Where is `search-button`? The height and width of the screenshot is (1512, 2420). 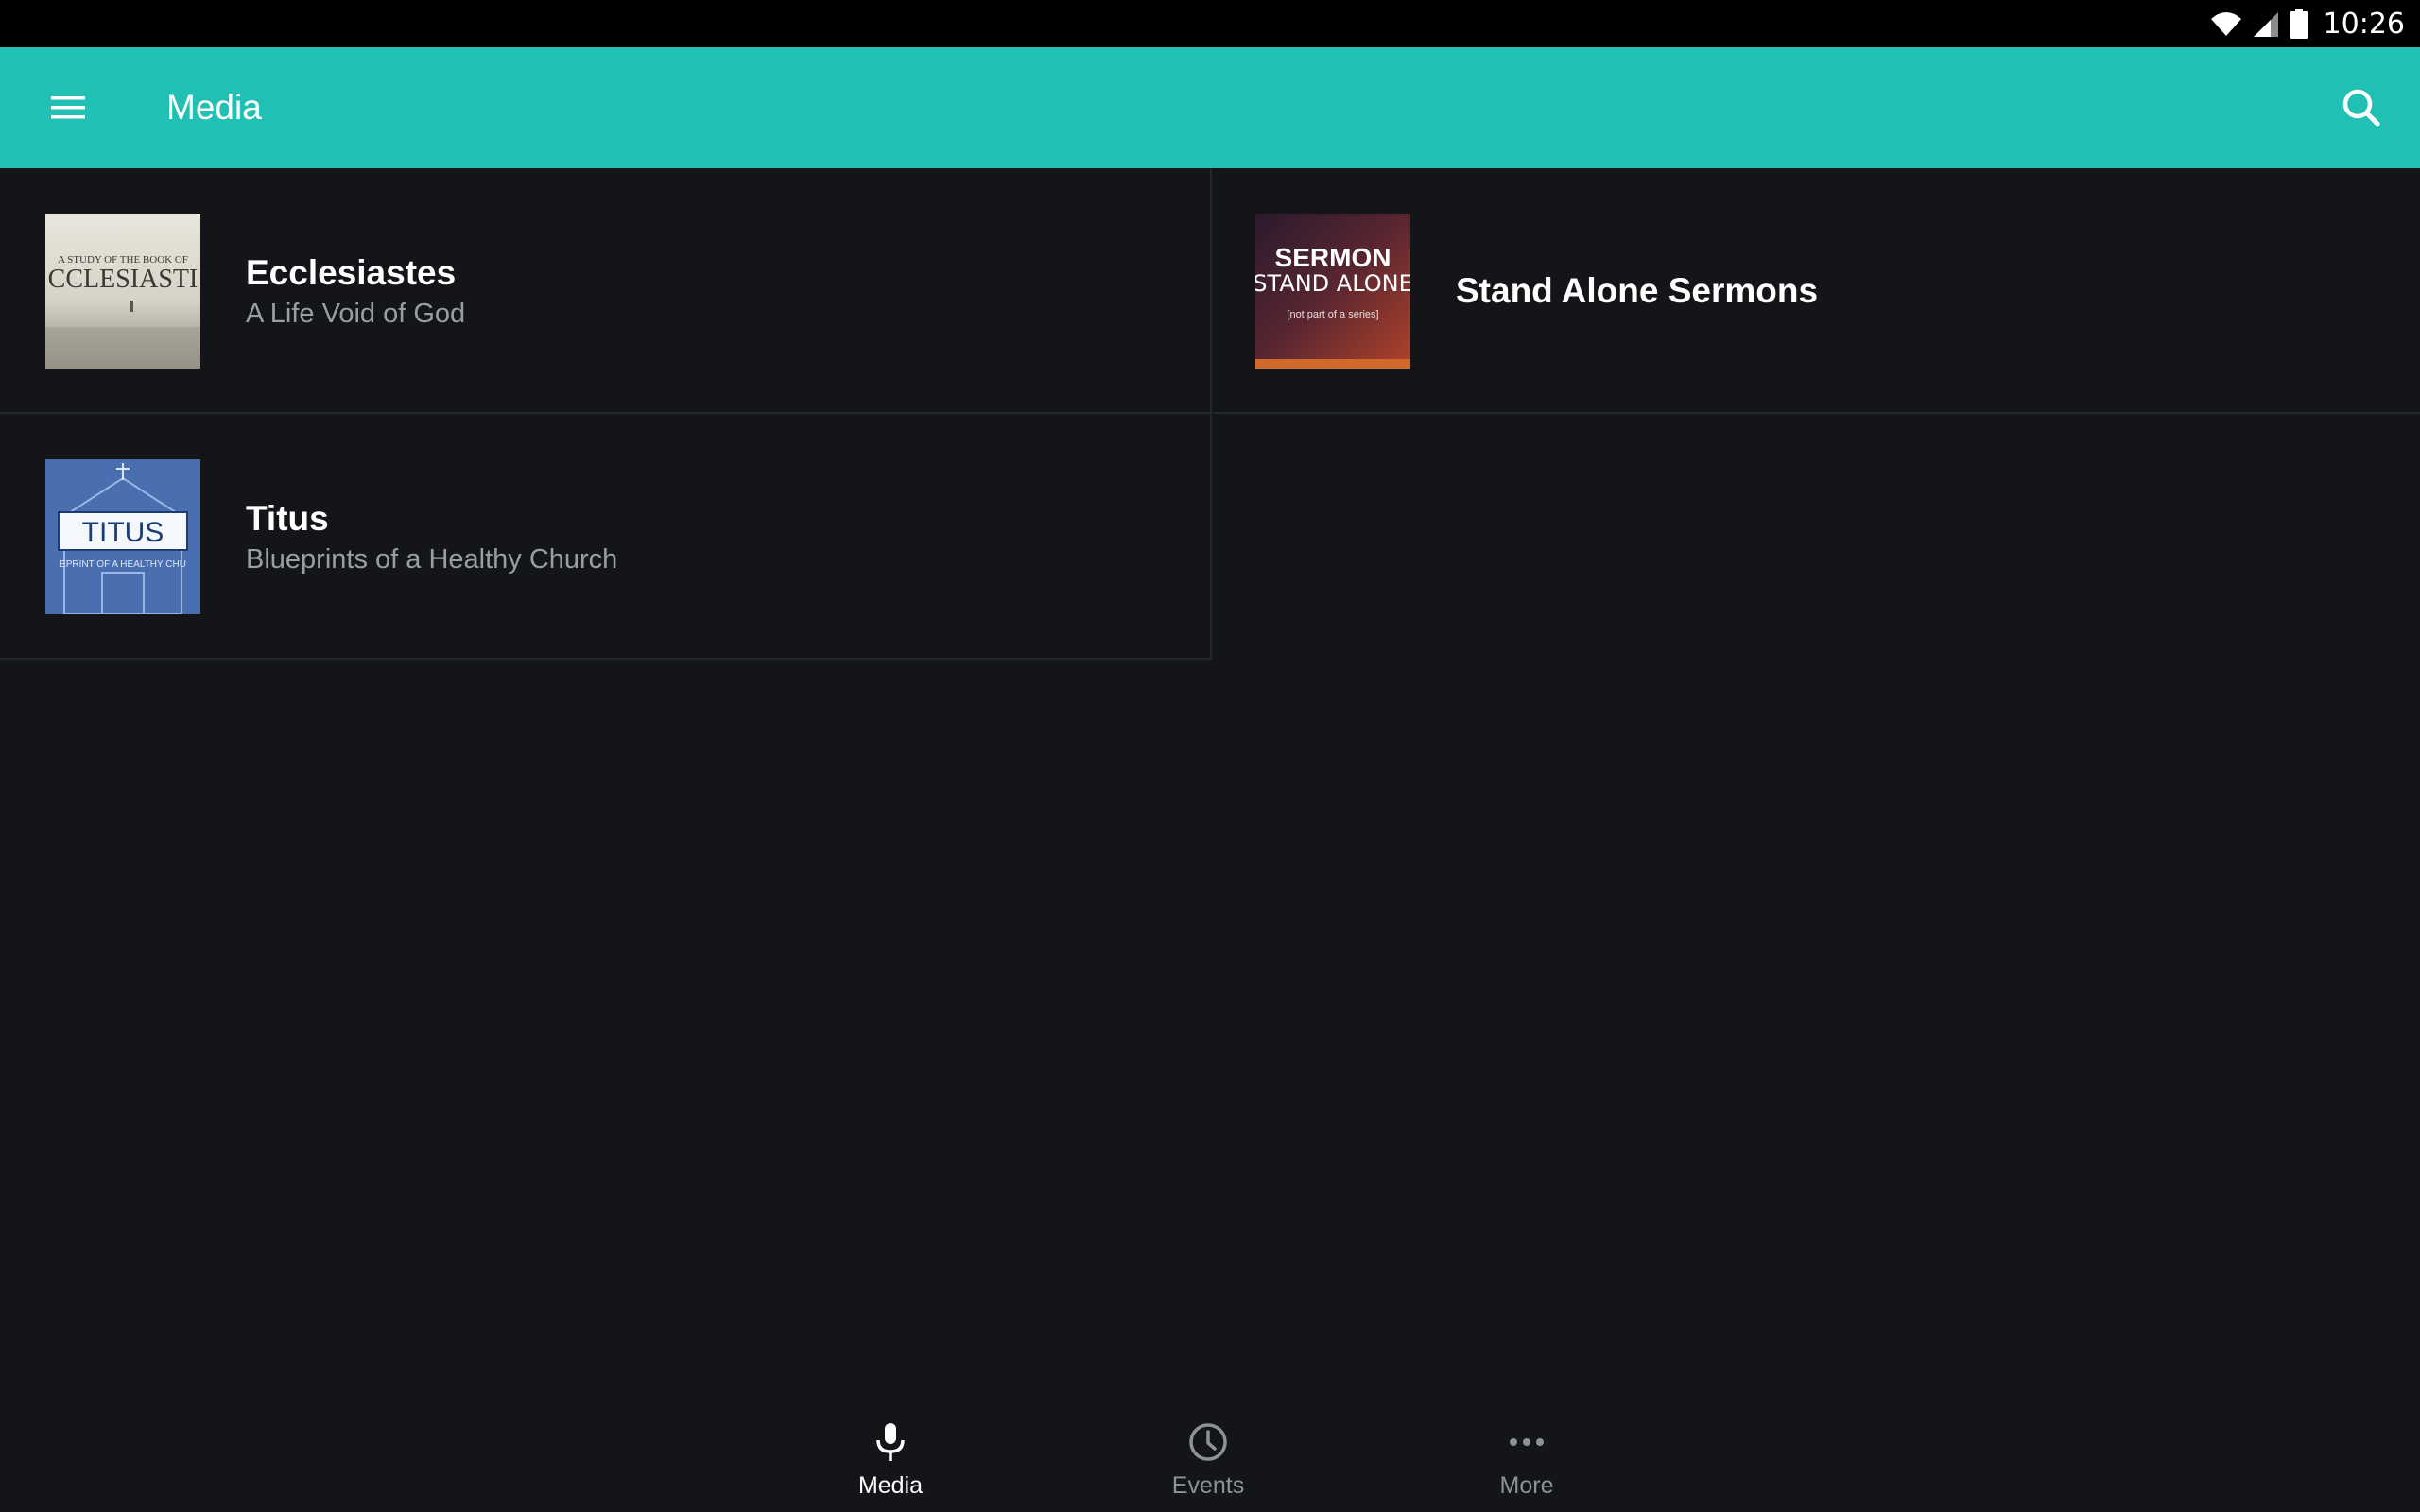 search-button is located at coordinates (2361, 107).